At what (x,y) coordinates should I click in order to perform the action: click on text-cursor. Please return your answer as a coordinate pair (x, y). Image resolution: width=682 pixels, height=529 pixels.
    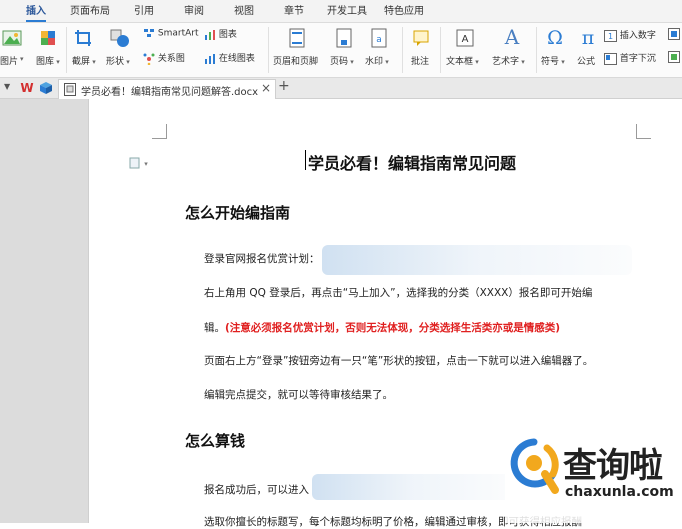
    Looking at the image, I should click on (305, 160).